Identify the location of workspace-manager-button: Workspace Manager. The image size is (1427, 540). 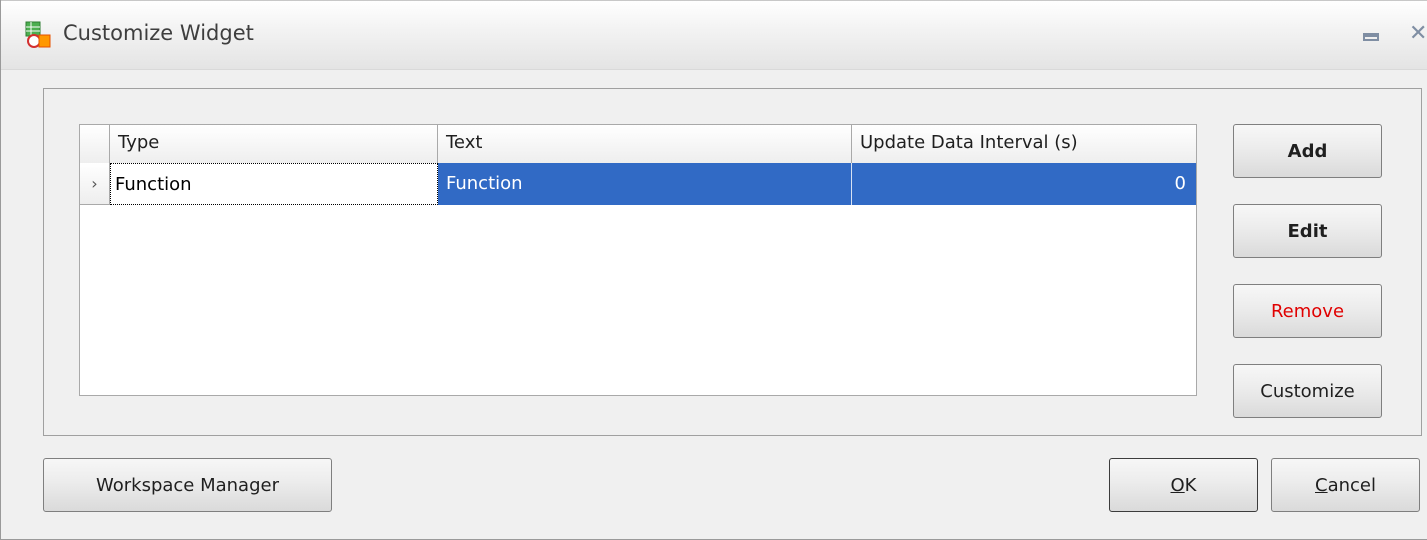
(187, 485).